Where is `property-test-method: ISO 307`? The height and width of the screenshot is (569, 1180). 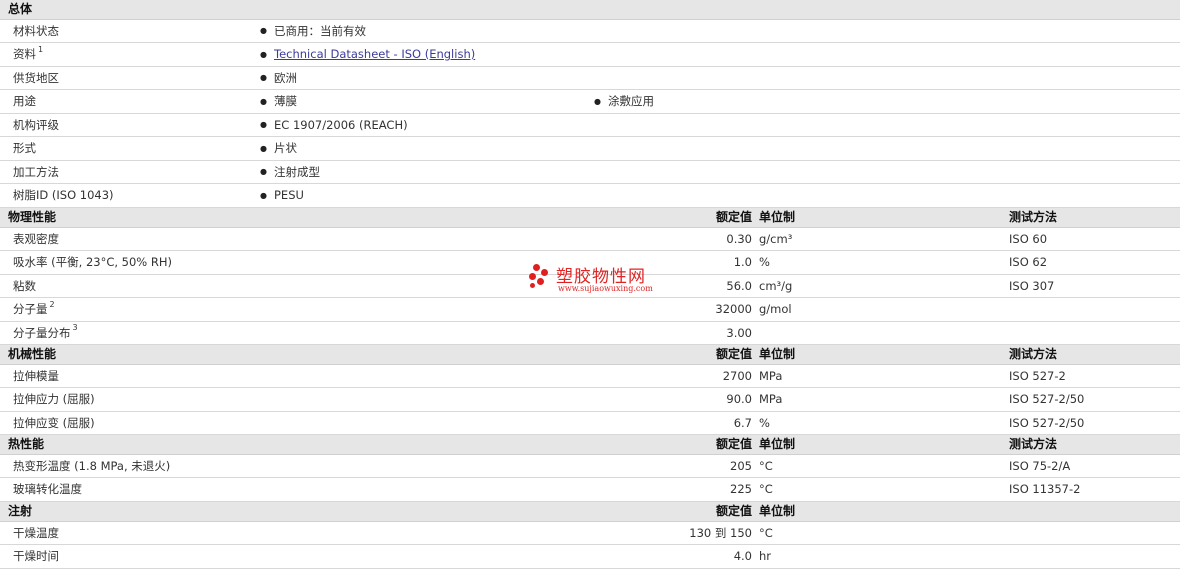 property-test-method: ISO 307 is located at coordinates (1032, 286).